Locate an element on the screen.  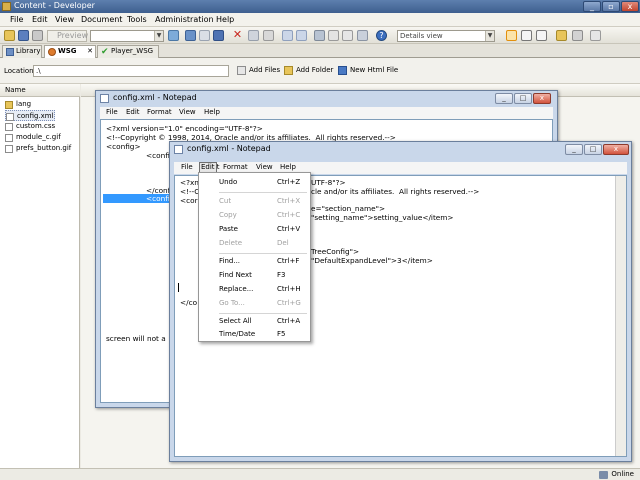
redo-icon is located at coordinates (301, 35).